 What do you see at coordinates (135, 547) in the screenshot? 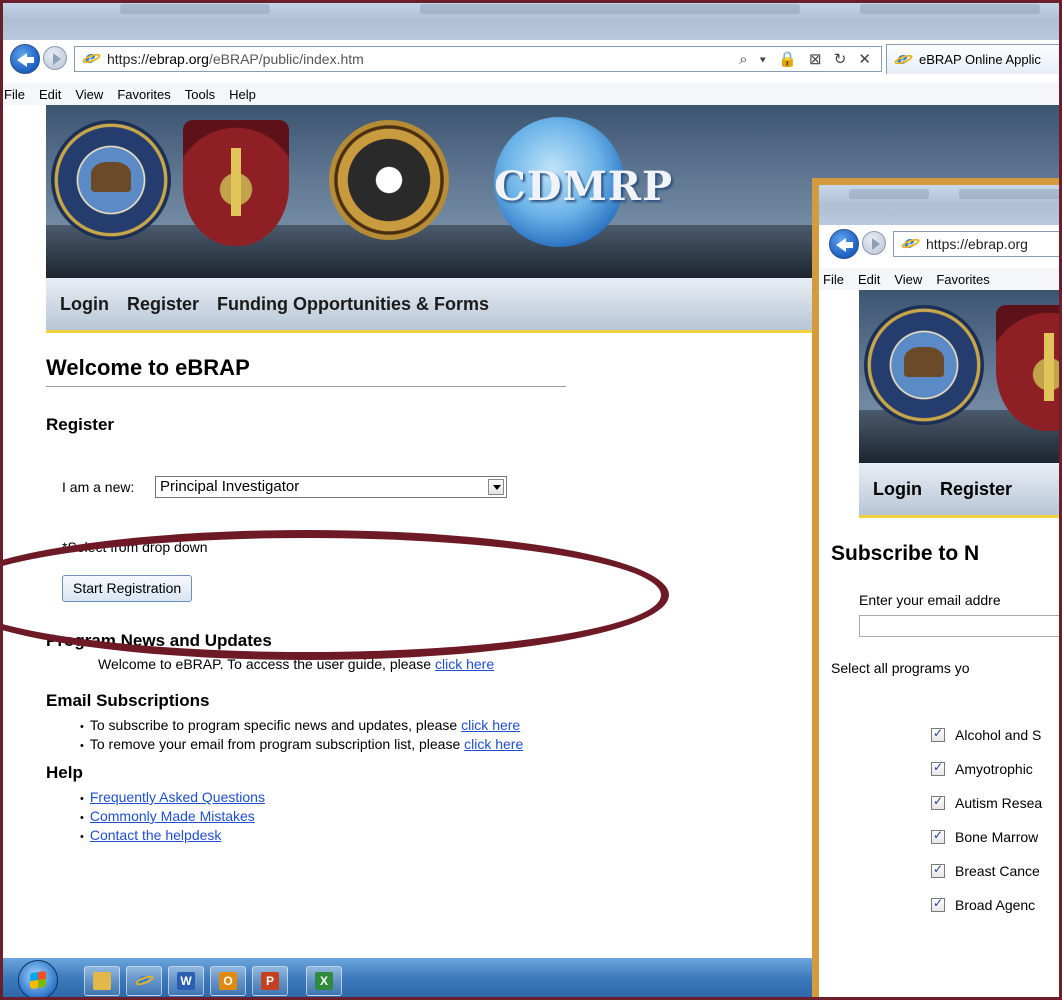
I see `select-hint: *Select from drop down` at bounding box center [135, 547].